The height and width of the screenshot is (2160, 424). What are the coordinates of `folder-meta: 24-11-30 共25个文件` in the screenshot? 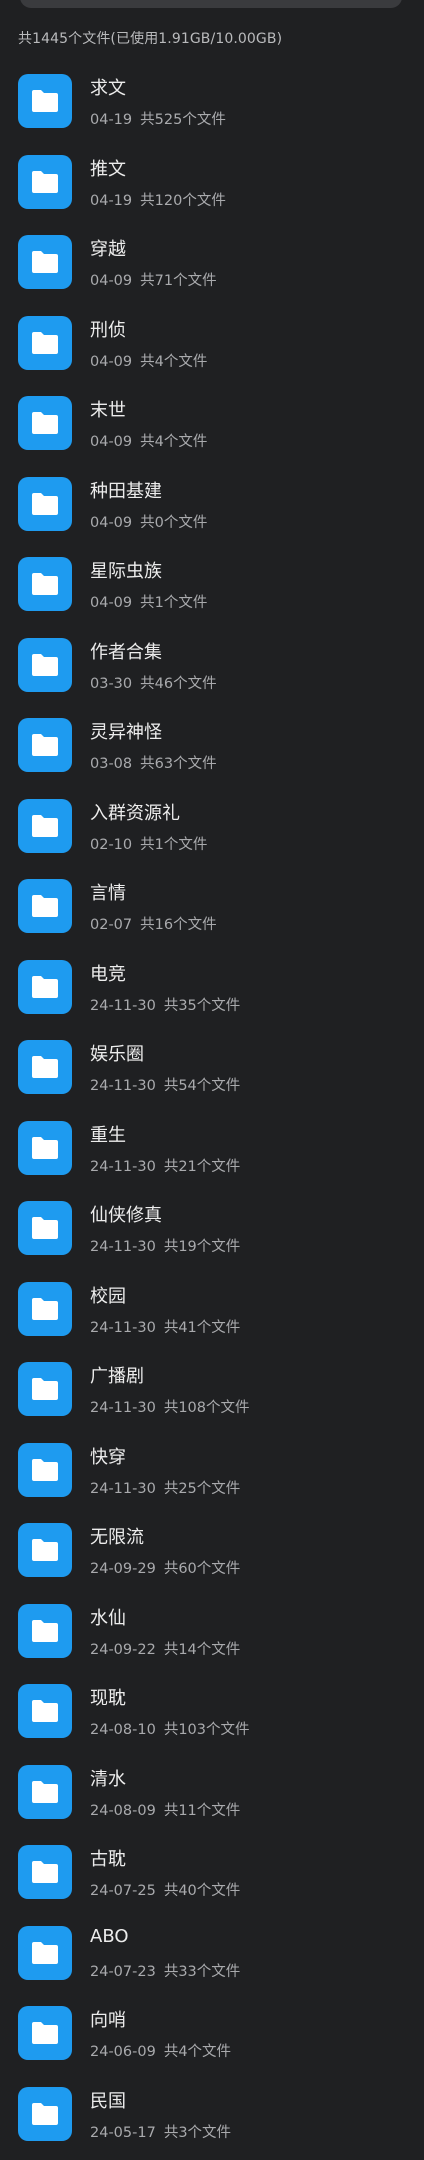 It's located at (165, 1487).